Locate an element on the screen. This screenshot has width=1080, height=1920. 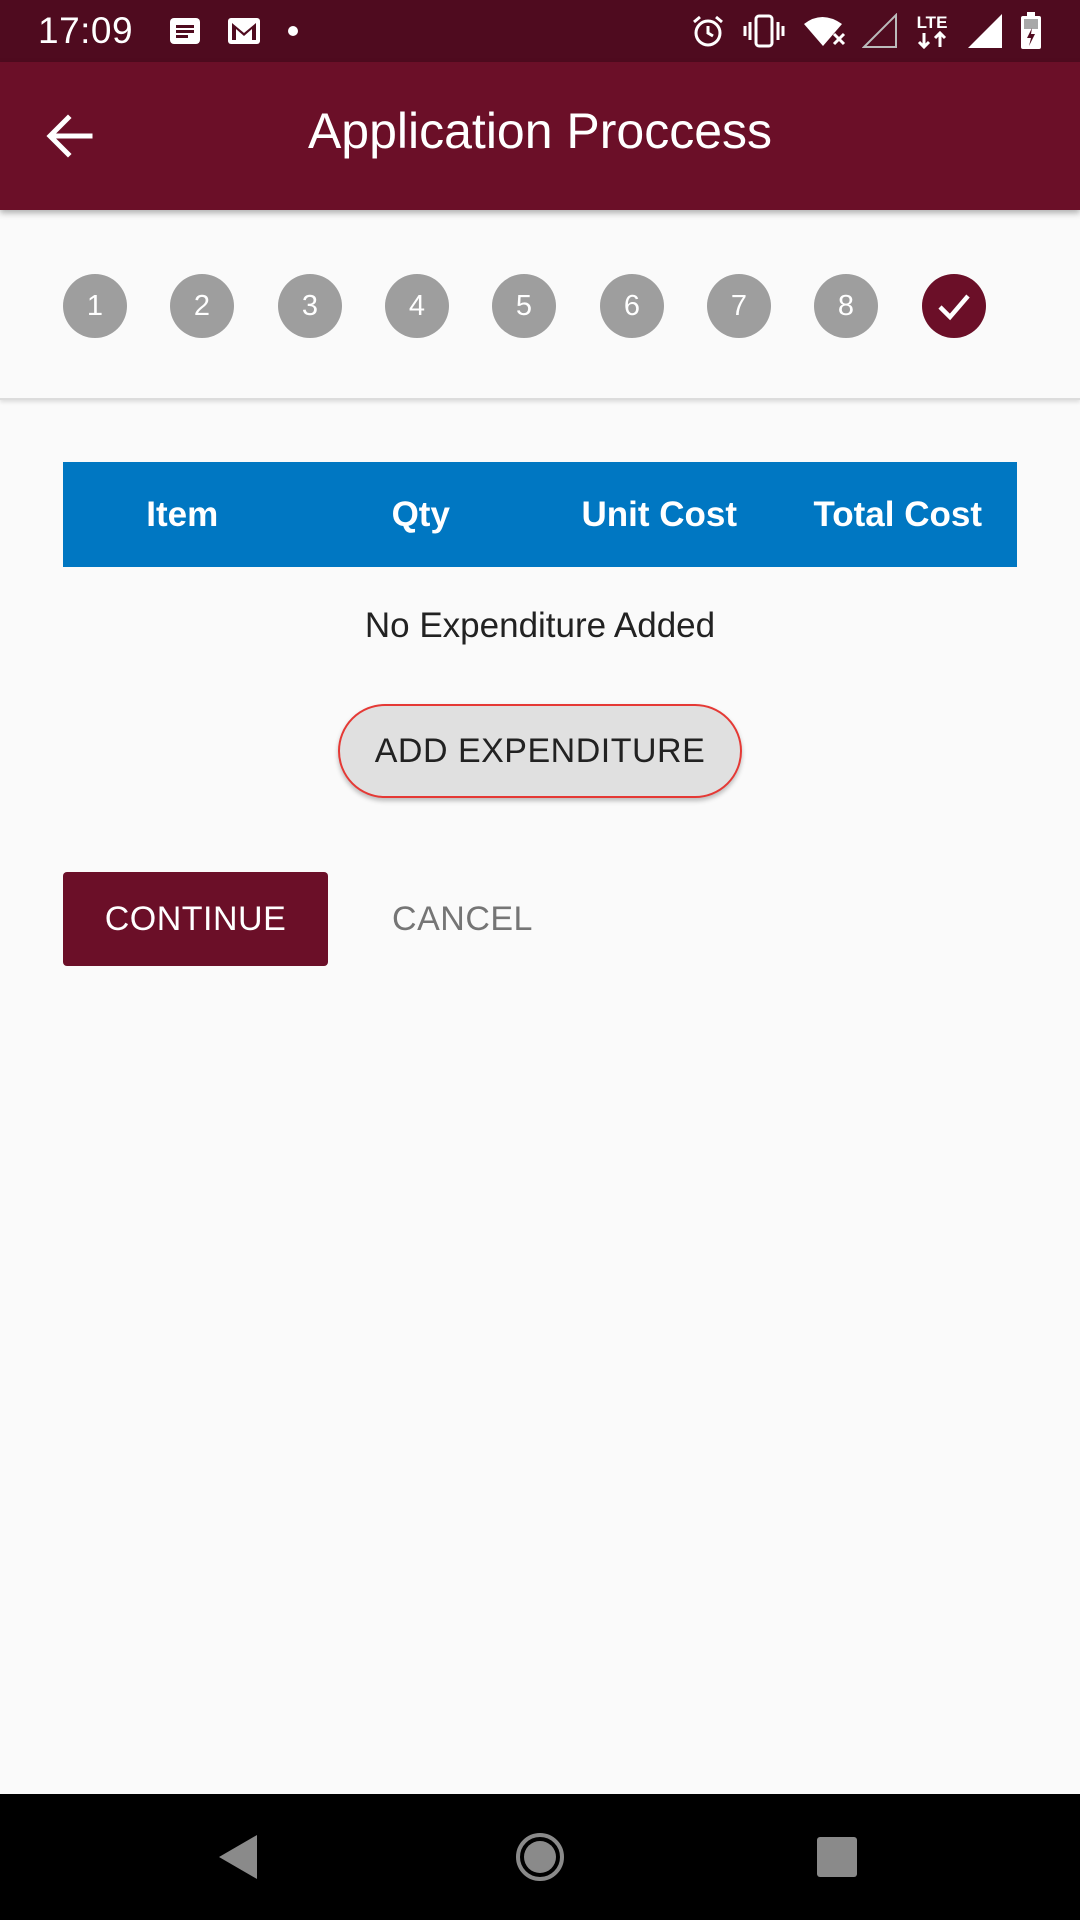
app-bar: Application Proccess is located at coordinates (540, 136).